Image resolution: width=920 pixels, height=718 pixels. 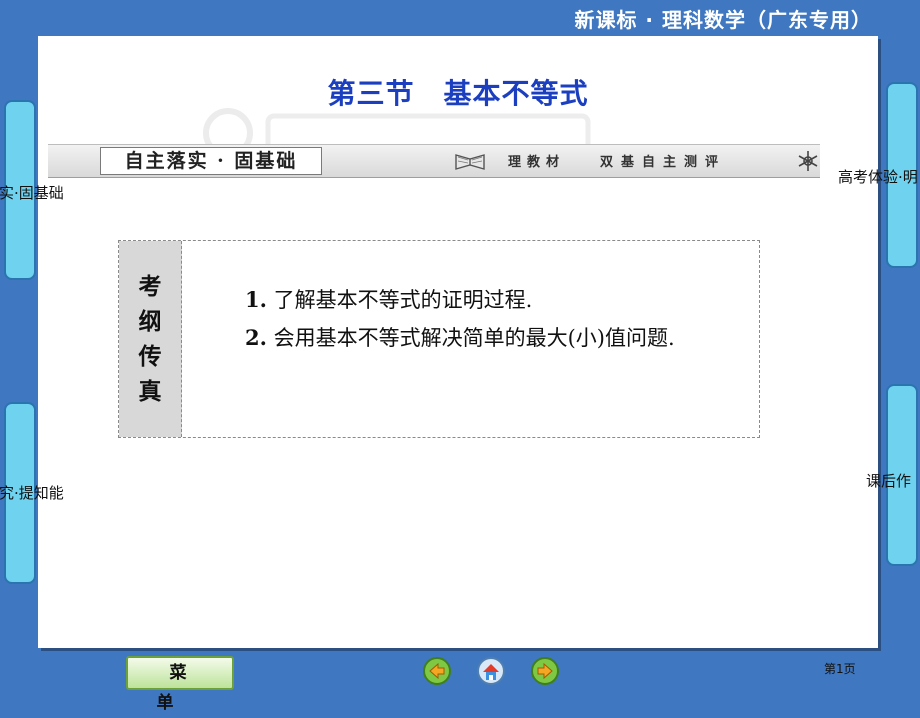 What do you see at coordinates (32, 192) in the screenshot?
I see `side-link-left-top: 落实·固基础` at bounding box center [32, 192].